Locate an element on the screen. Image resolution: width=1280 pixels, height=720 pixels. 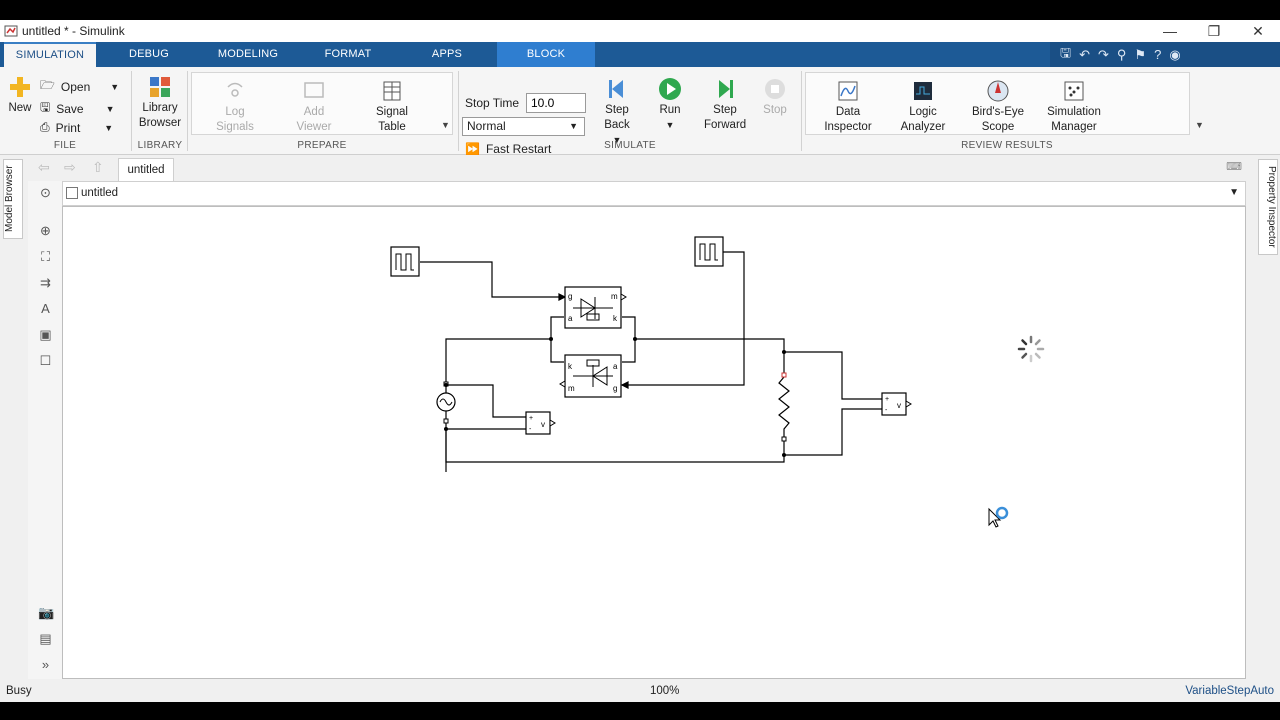
solver-link: VariableStepAuto is located at coordinates (1229, 691).